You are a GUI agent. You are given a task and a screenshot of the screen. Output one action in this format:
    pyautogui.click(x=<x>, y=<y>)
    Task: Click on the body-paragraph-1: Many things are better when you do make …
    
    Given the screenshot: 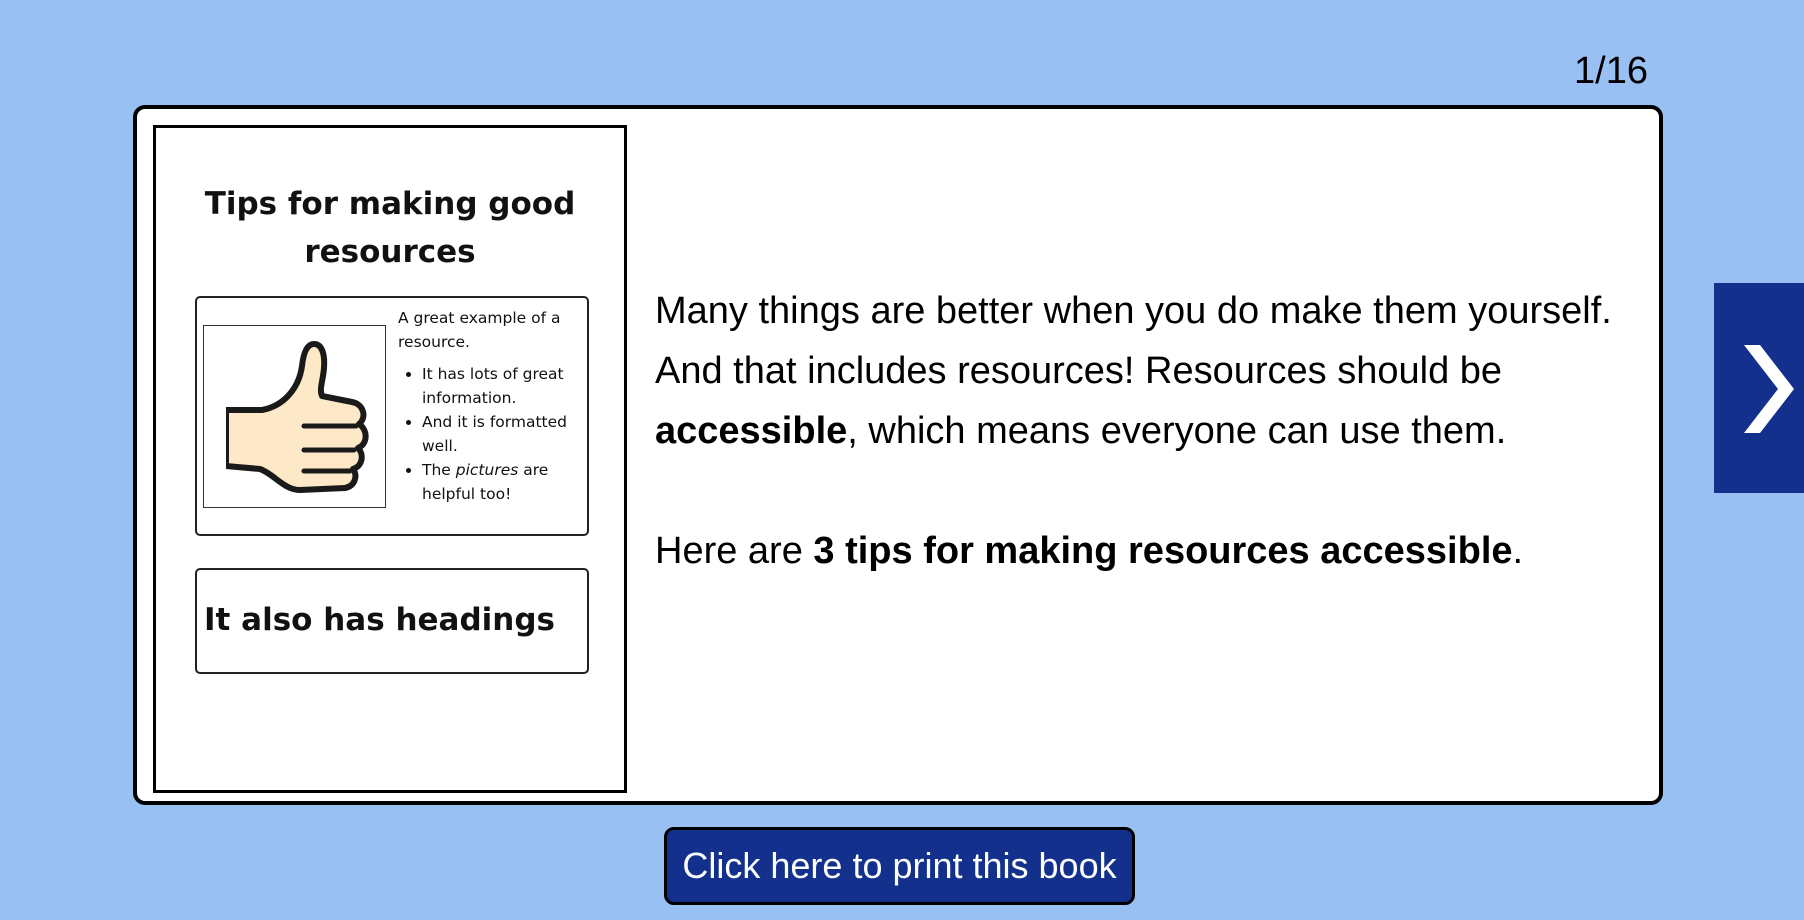 What is the action you would take?
    pyautogui.click(x=1150, y=371)
    